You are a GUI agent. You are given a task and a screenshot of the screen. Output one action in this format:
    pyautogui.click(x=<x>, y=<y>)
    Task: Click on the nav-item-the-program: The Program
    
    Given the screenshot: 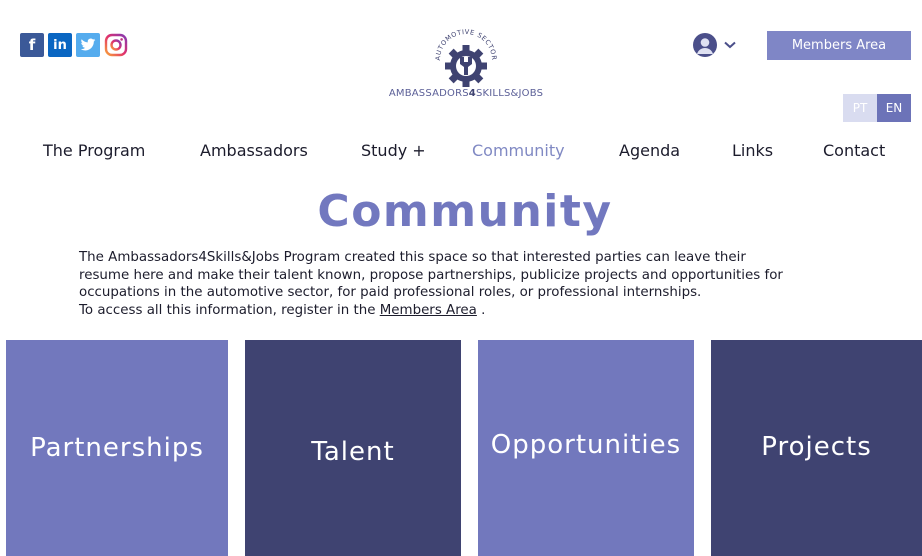 What is the action you would take?
    pyautogui.click(x=94, y=150)
    